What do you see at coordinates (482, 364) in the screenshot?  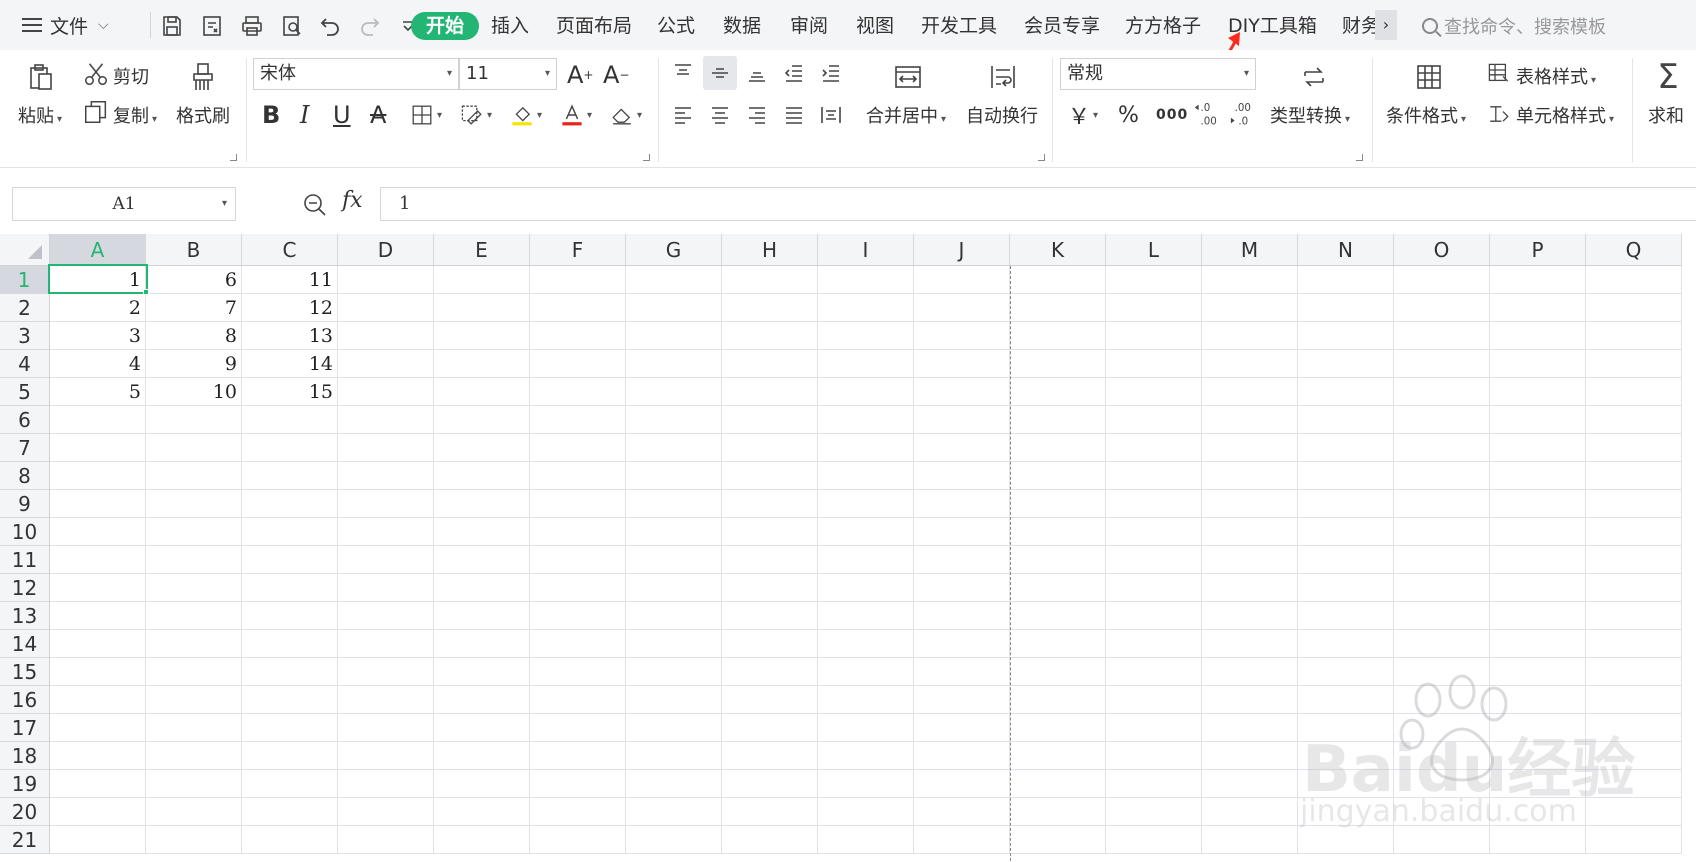 I see `cell-e4` at bounding box center [482, 364].